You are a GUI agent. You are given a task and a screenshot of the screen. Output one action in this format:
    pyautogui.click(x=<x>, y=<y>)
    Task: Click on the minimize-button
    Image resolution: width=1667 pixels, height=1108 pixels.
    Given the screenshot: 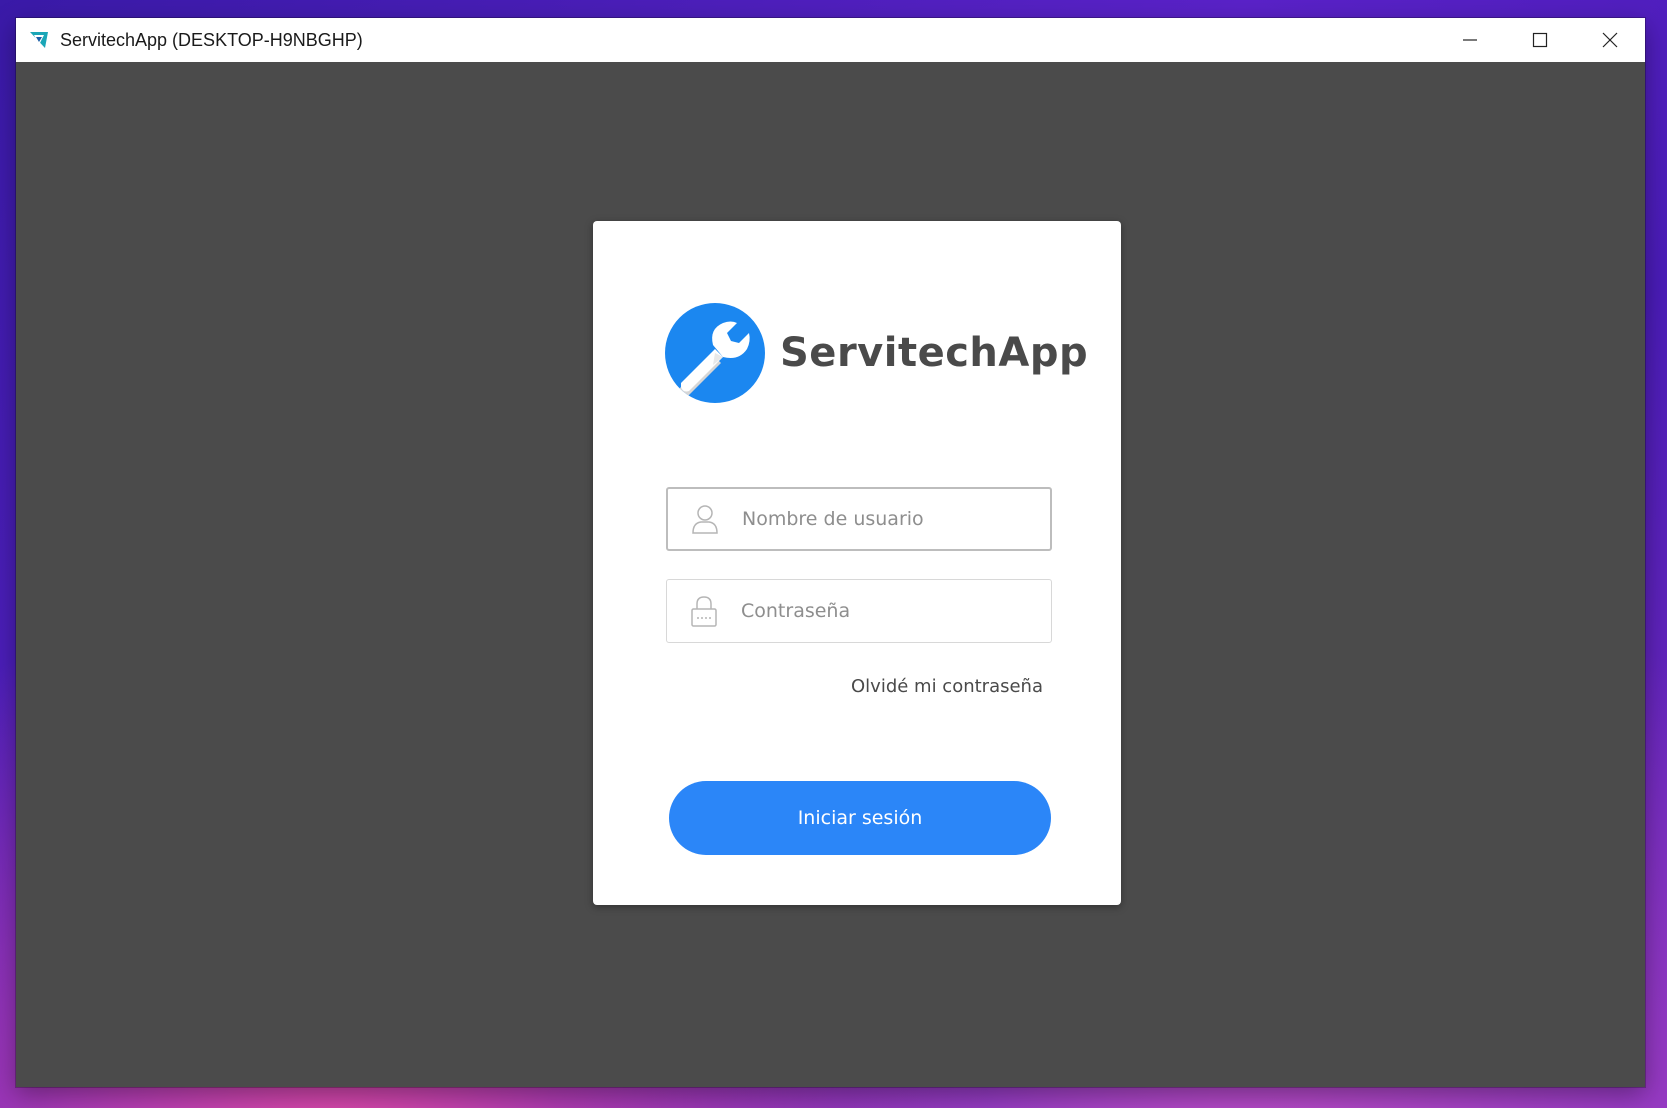 What is the action you would take?
    pyautogui.click(x=1470, y=40)
    